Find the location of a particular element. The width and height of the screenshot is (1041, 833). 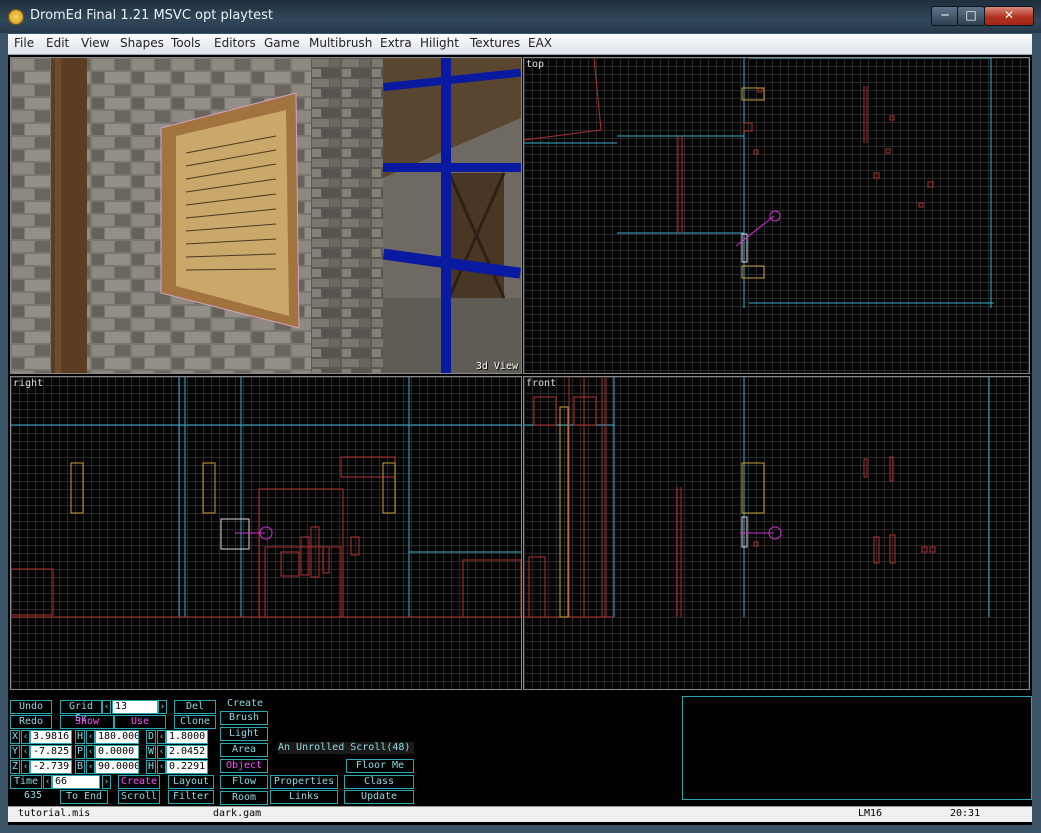

z-position-field: -2.739 is located at coordinates (51, 767).